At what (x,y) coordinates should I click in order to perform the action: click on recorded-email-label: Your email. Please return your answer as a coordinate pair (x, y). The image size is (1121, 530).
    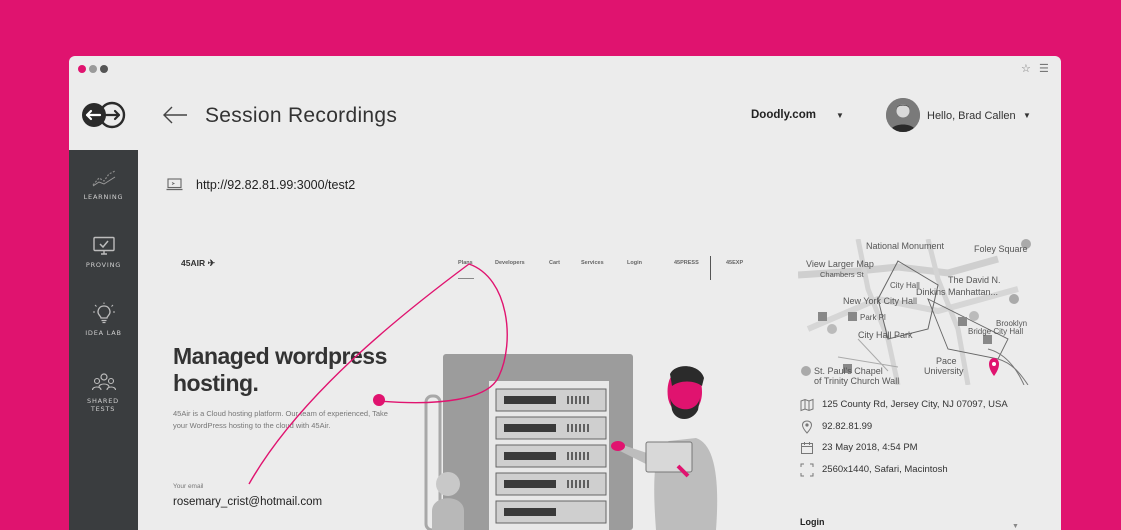
    Looking at the image, I should click on (188, 486).